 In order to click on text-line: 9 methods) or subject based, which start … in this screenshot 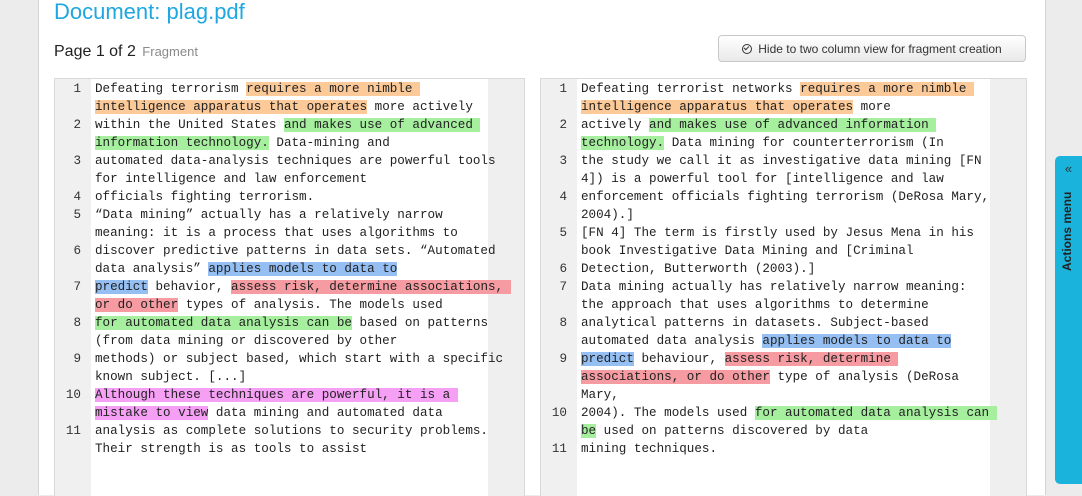, I will do `click(289, 368)`.